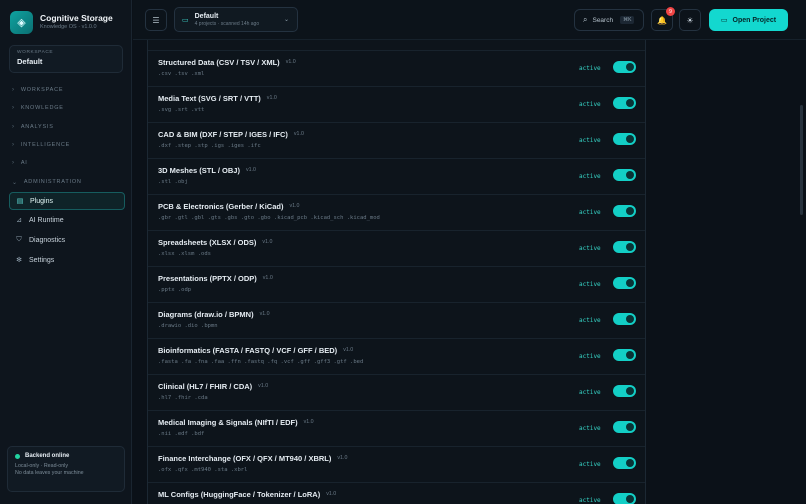 The image size is (806, 504). I want to click on notifications-button: 🔔 9, so click(663, 19).